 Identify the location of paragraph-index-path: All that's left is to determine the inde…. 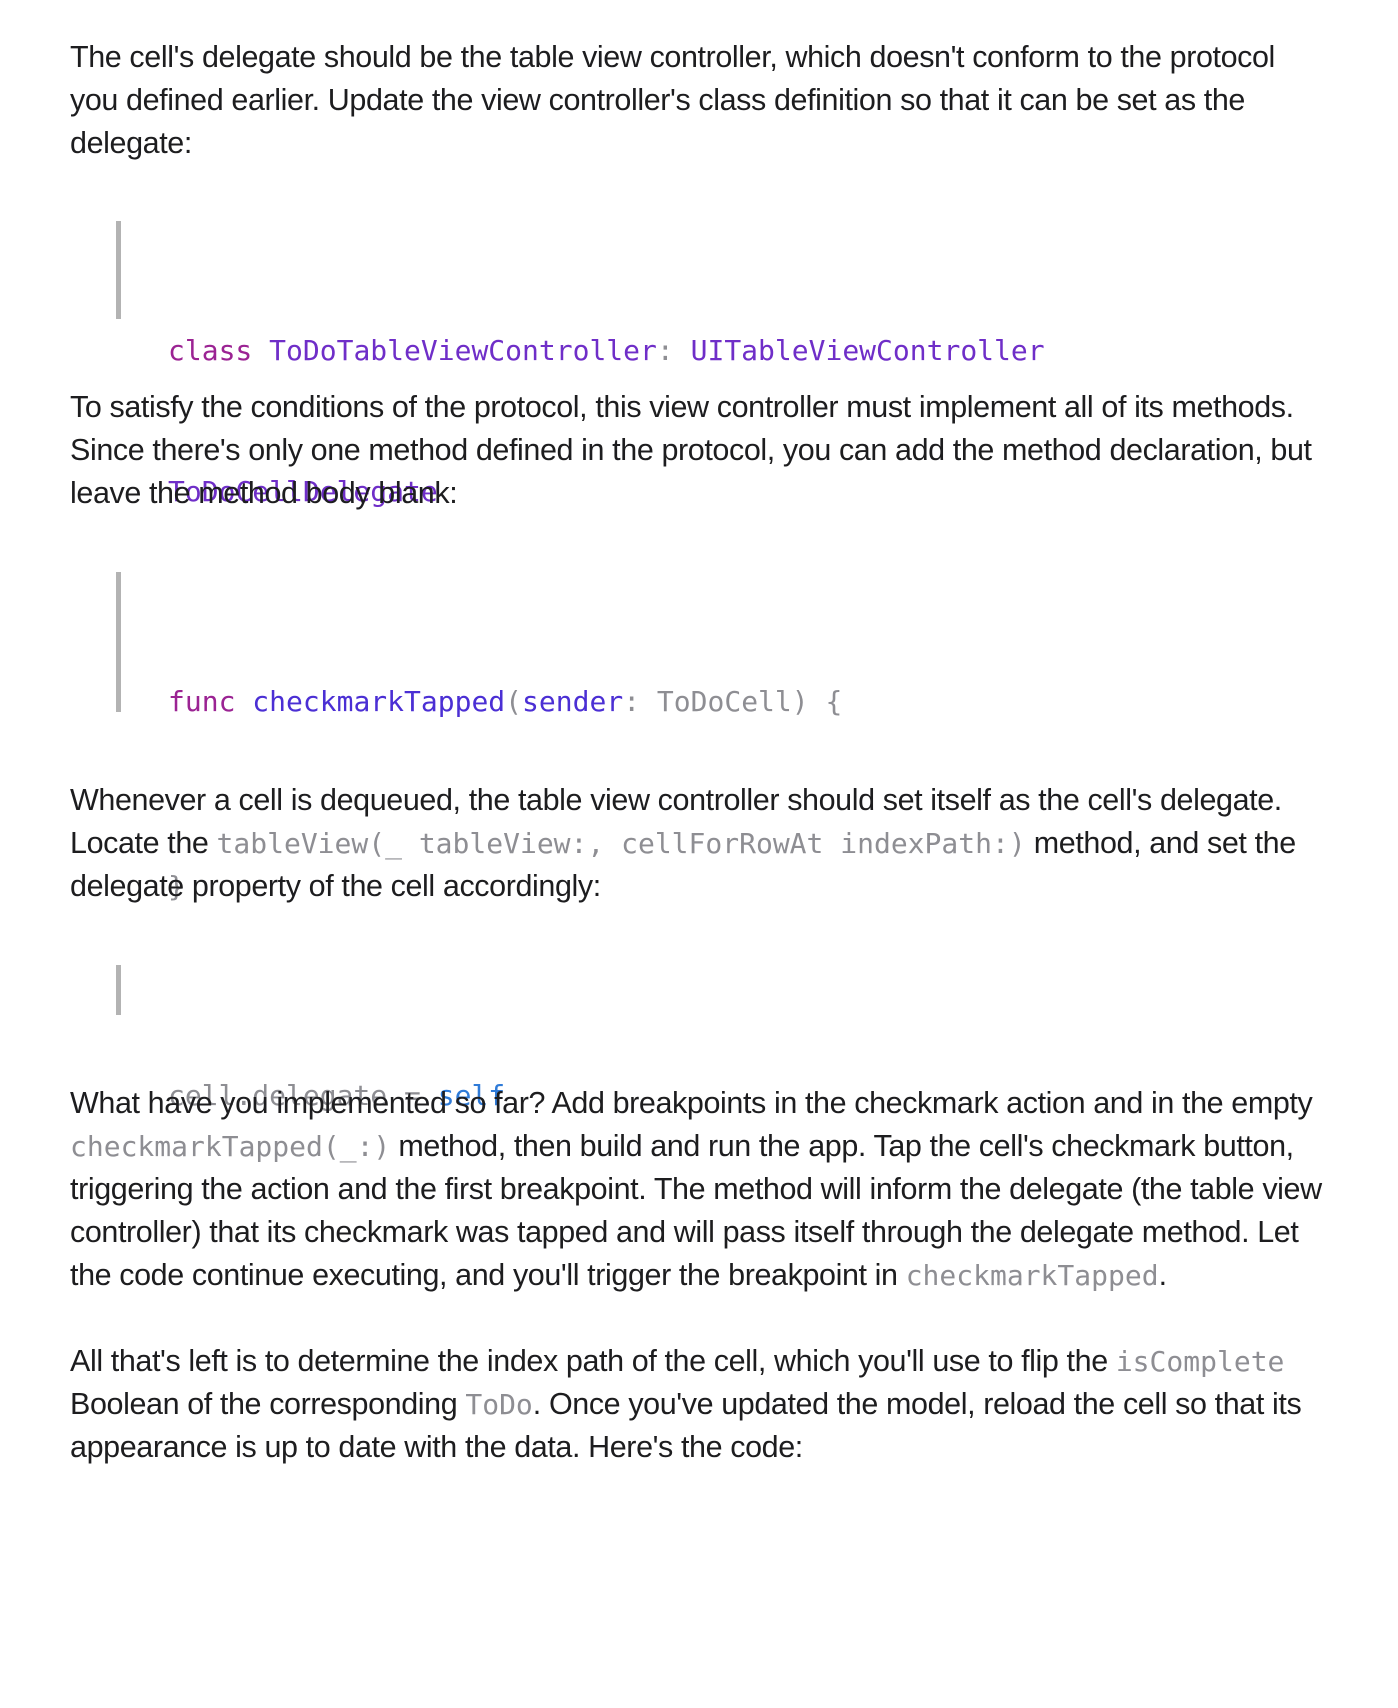
(700, 1404).